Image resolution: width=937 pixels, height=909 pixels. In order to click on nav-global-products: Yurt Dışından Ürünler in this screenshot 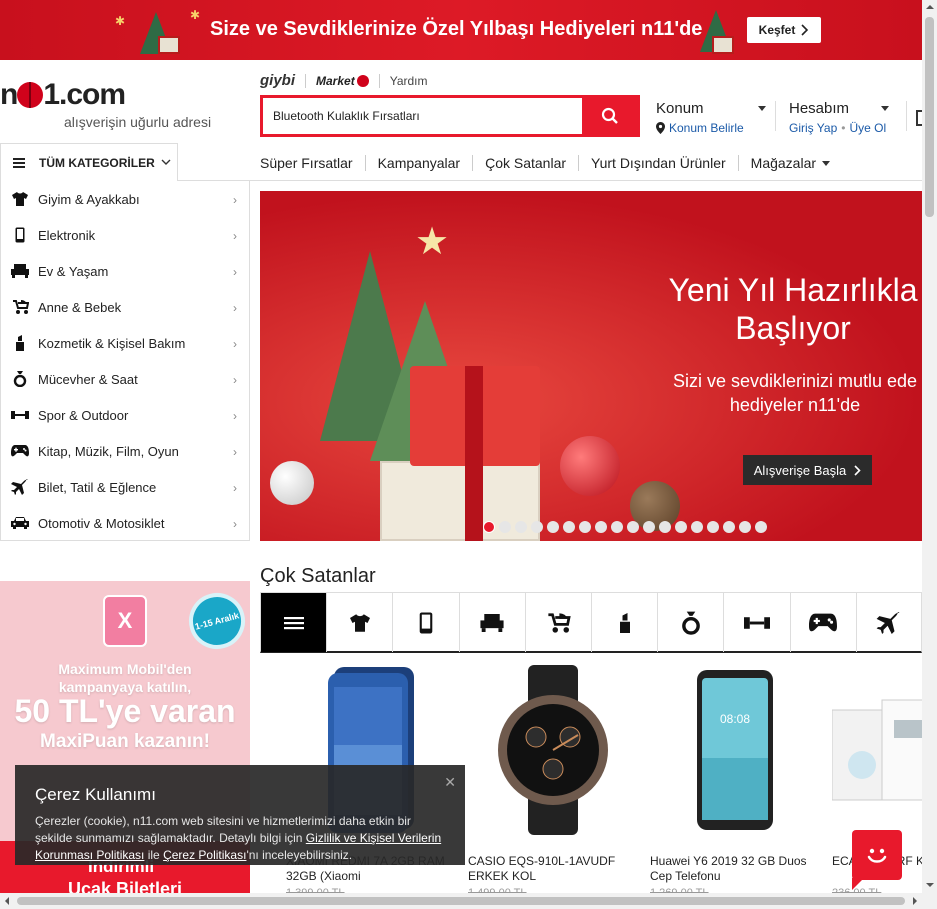, I will do `click(658, 163)`.